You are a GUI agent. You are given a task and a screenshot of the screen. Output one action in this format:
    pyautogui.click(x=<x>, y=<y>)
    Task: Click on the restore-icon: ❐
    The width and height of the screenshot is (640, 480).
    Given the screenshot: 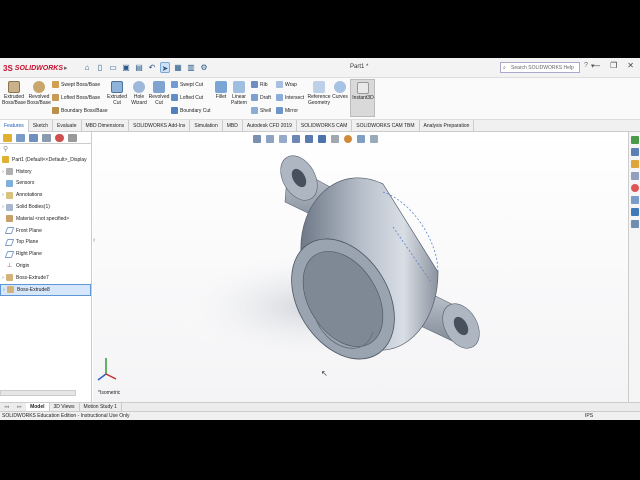 What is the action you would take?
    pyautogui.click(x=613, y=65)
    